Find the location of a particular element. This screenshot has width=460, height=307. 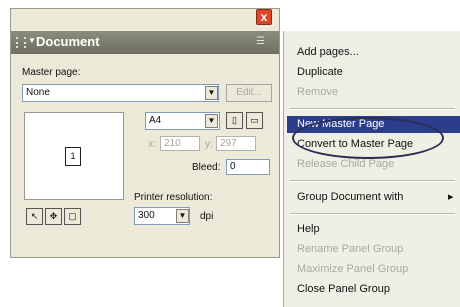

menu-item-remove: Remove is located at coordinates (317, 92).